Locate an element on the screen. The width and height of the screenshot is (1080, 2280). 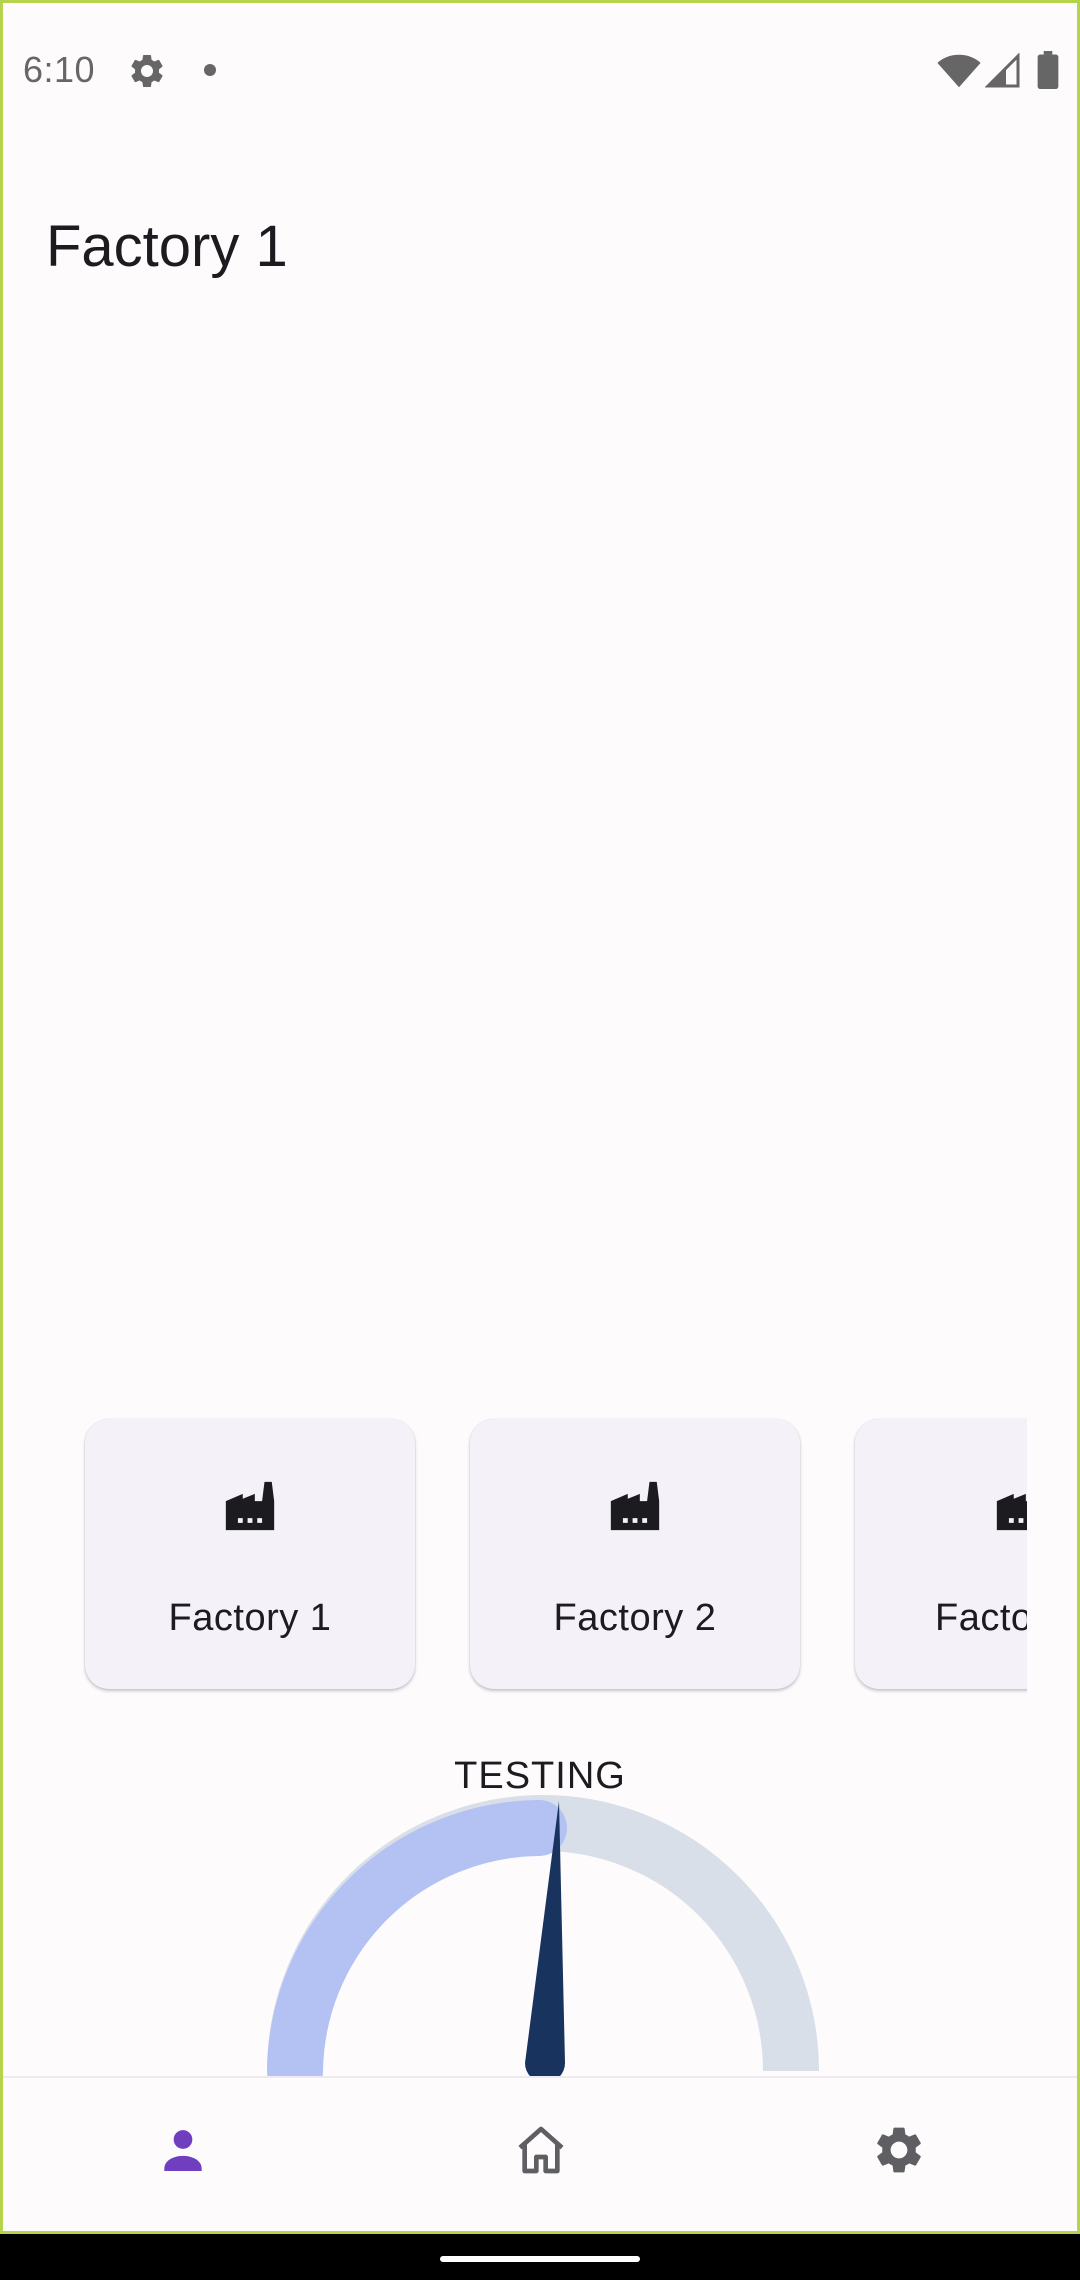
nav-profile is located at coordinates (182, 2154).